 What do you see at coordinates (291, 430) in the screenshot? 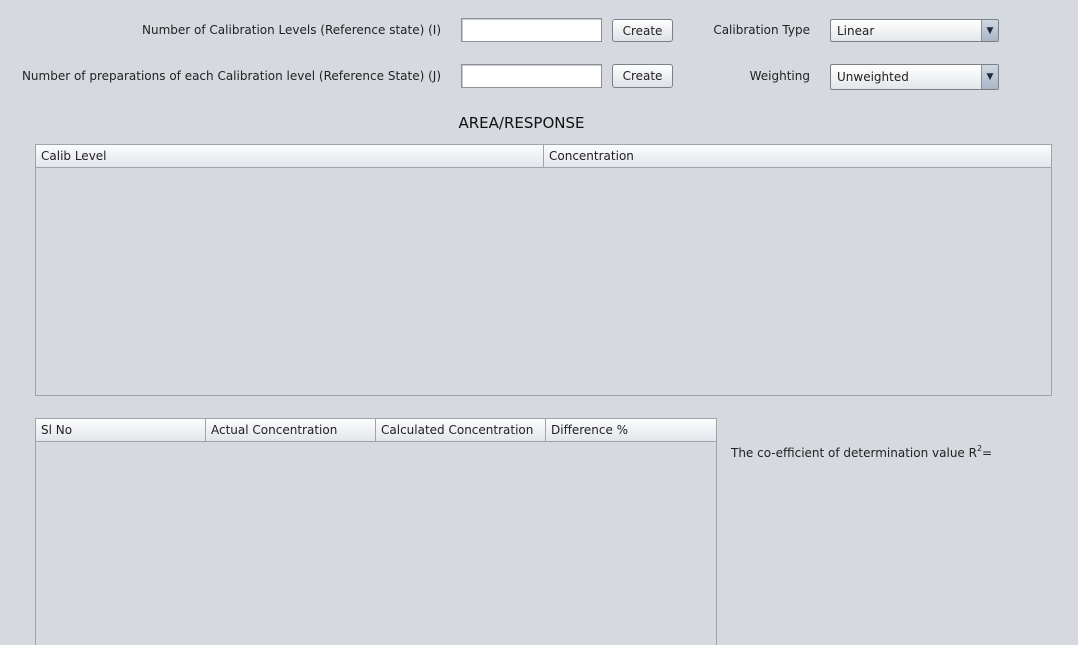
I see `column-header-actual-concentration: Actual Concentration` at bounding box center [291, 430].